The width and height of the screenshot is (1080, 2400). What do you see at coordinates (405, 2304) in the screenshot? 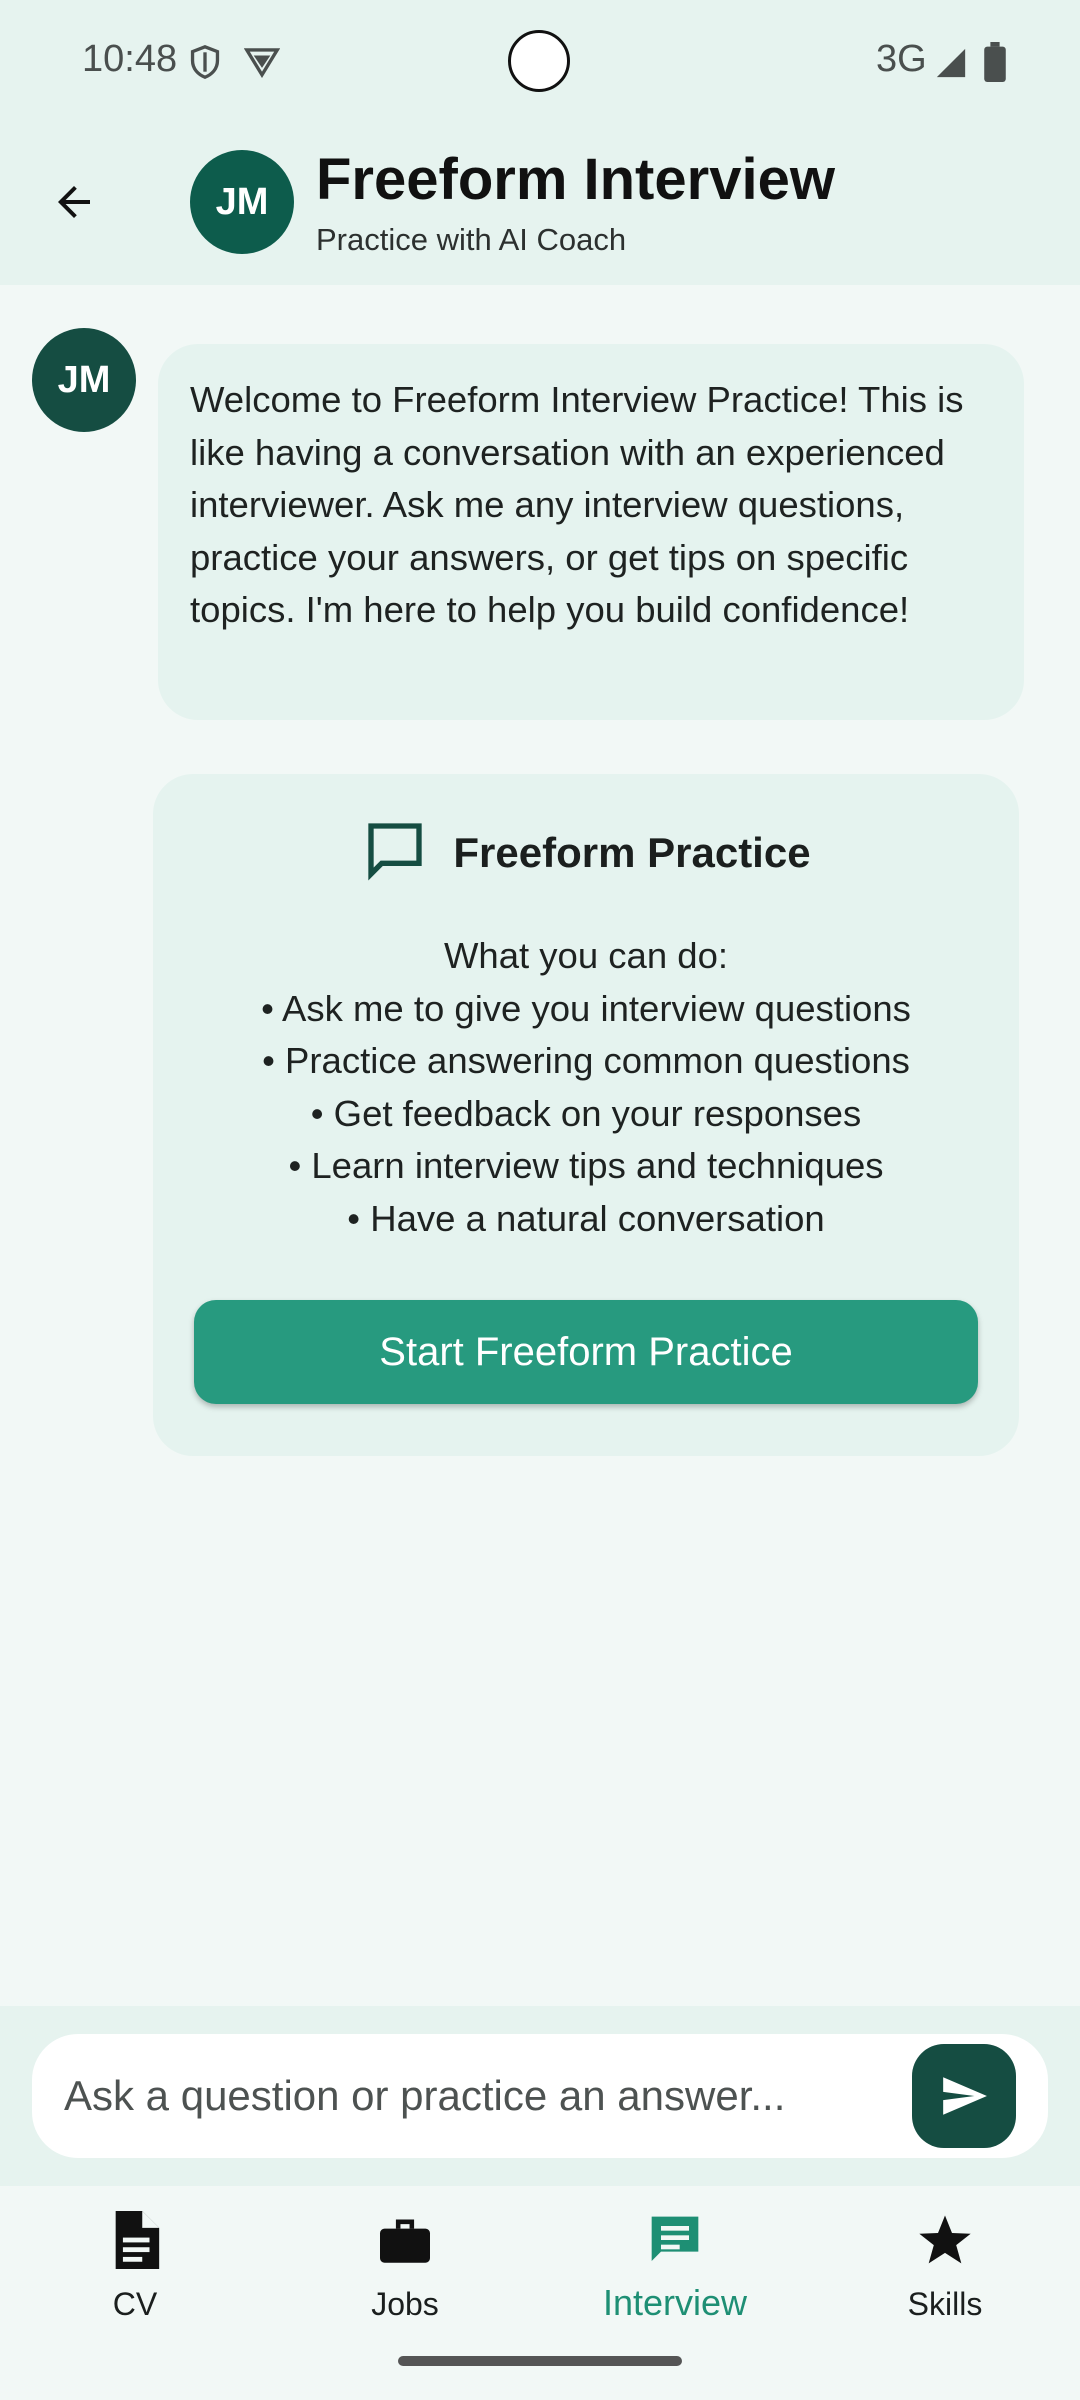
I see `nav-label: Jobs` at bounding box center [405, 2304].